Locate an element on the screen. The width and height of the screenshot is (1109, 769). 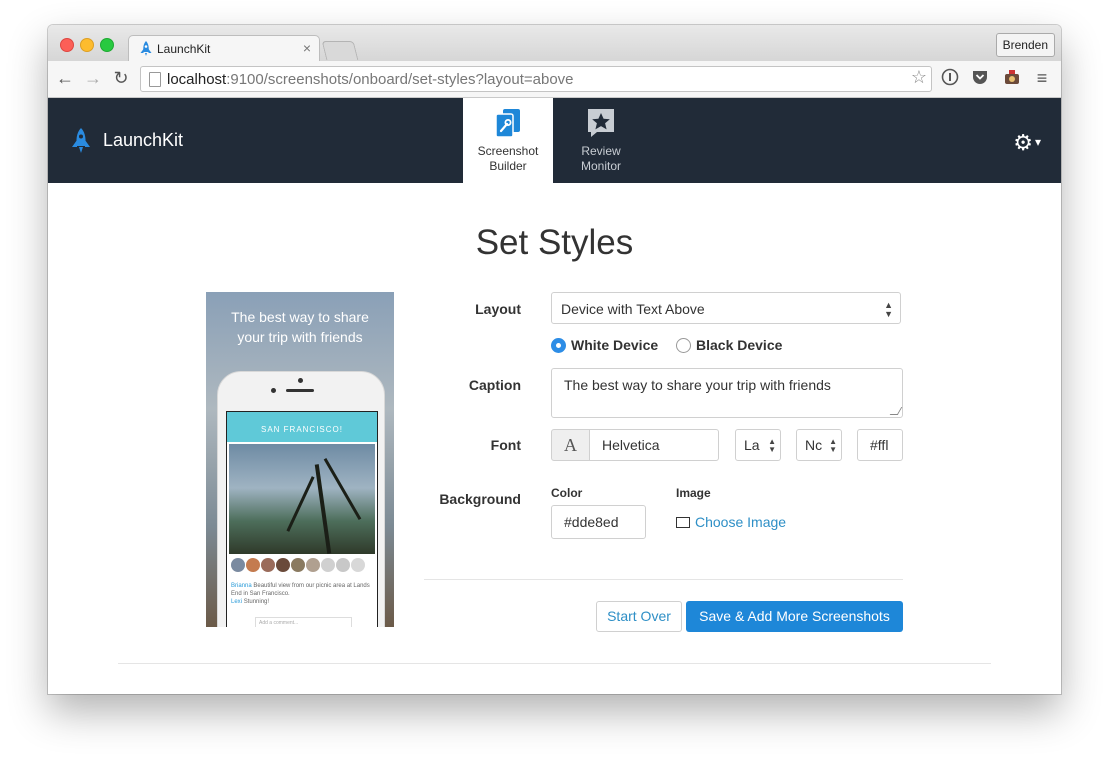
font-weight-select: Nc ▲ ▼ is located at coordinates (819, 445).